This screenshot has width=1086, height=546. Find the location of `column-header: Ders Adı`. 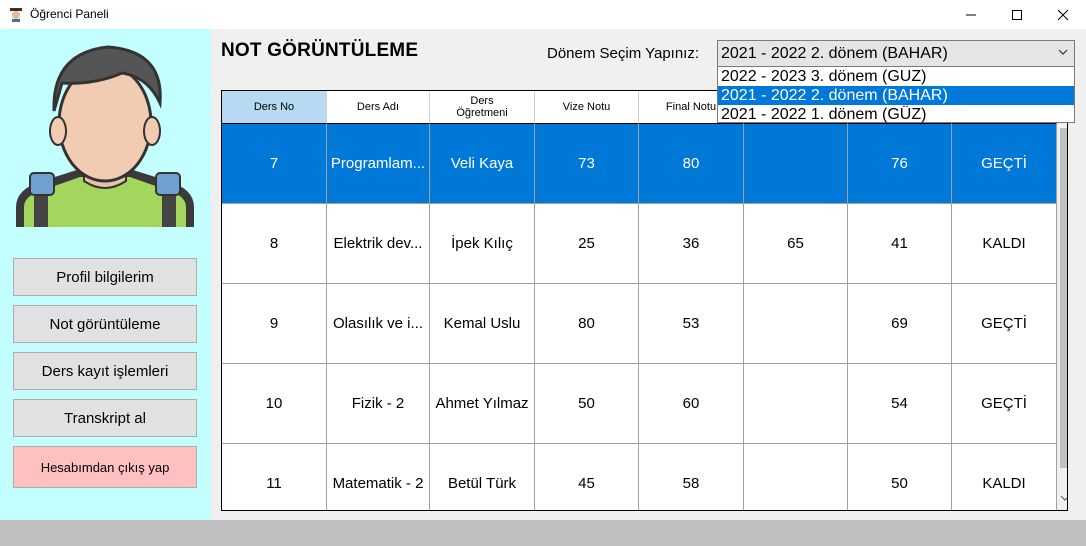

column-header: Ders Adı is located at coordinates (378, 107).